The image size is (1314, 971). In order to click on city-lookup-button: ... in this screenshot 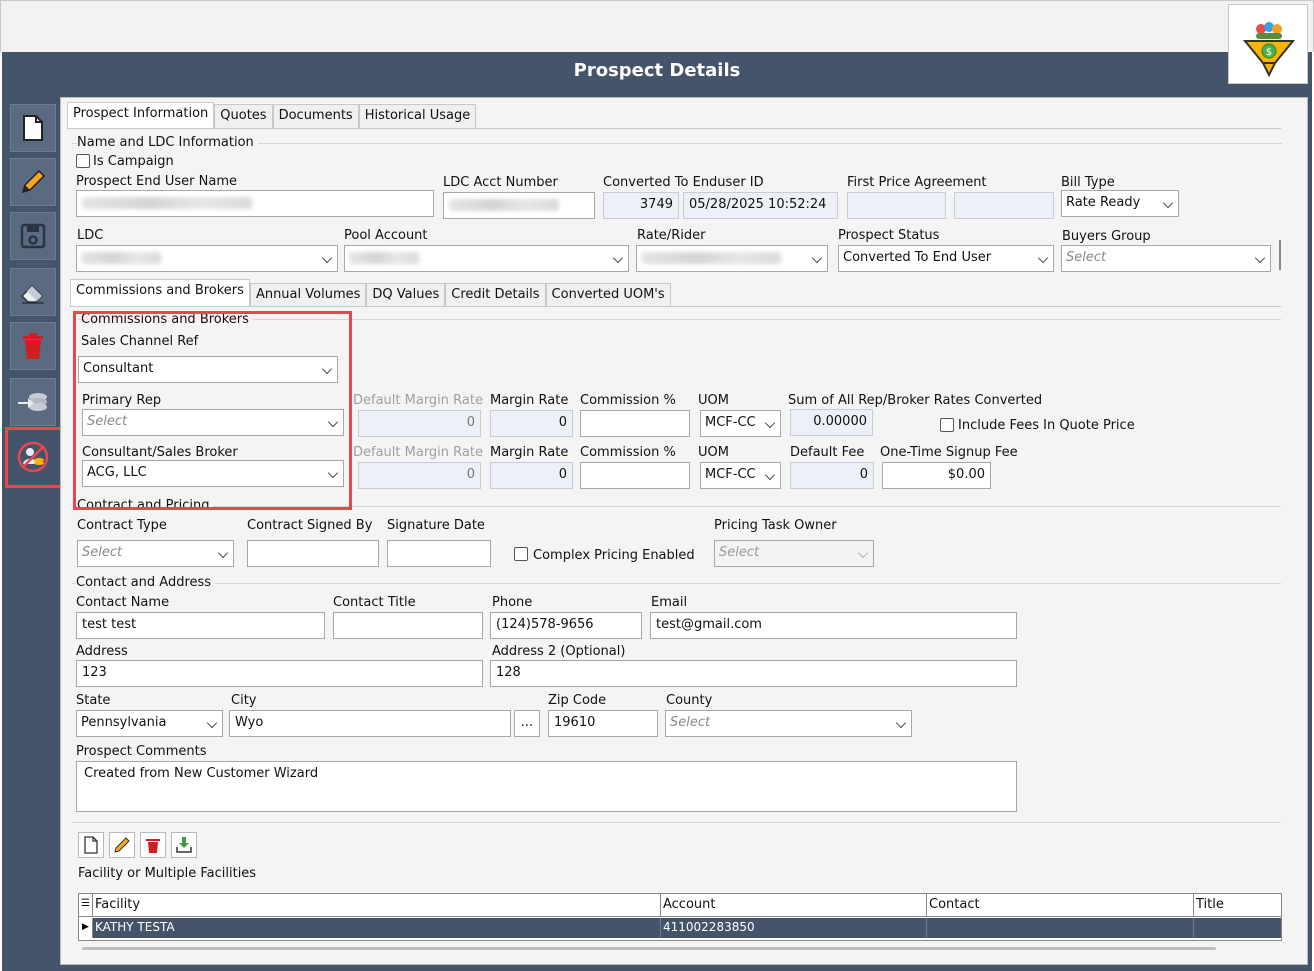, I will do `click(527, 723)`.